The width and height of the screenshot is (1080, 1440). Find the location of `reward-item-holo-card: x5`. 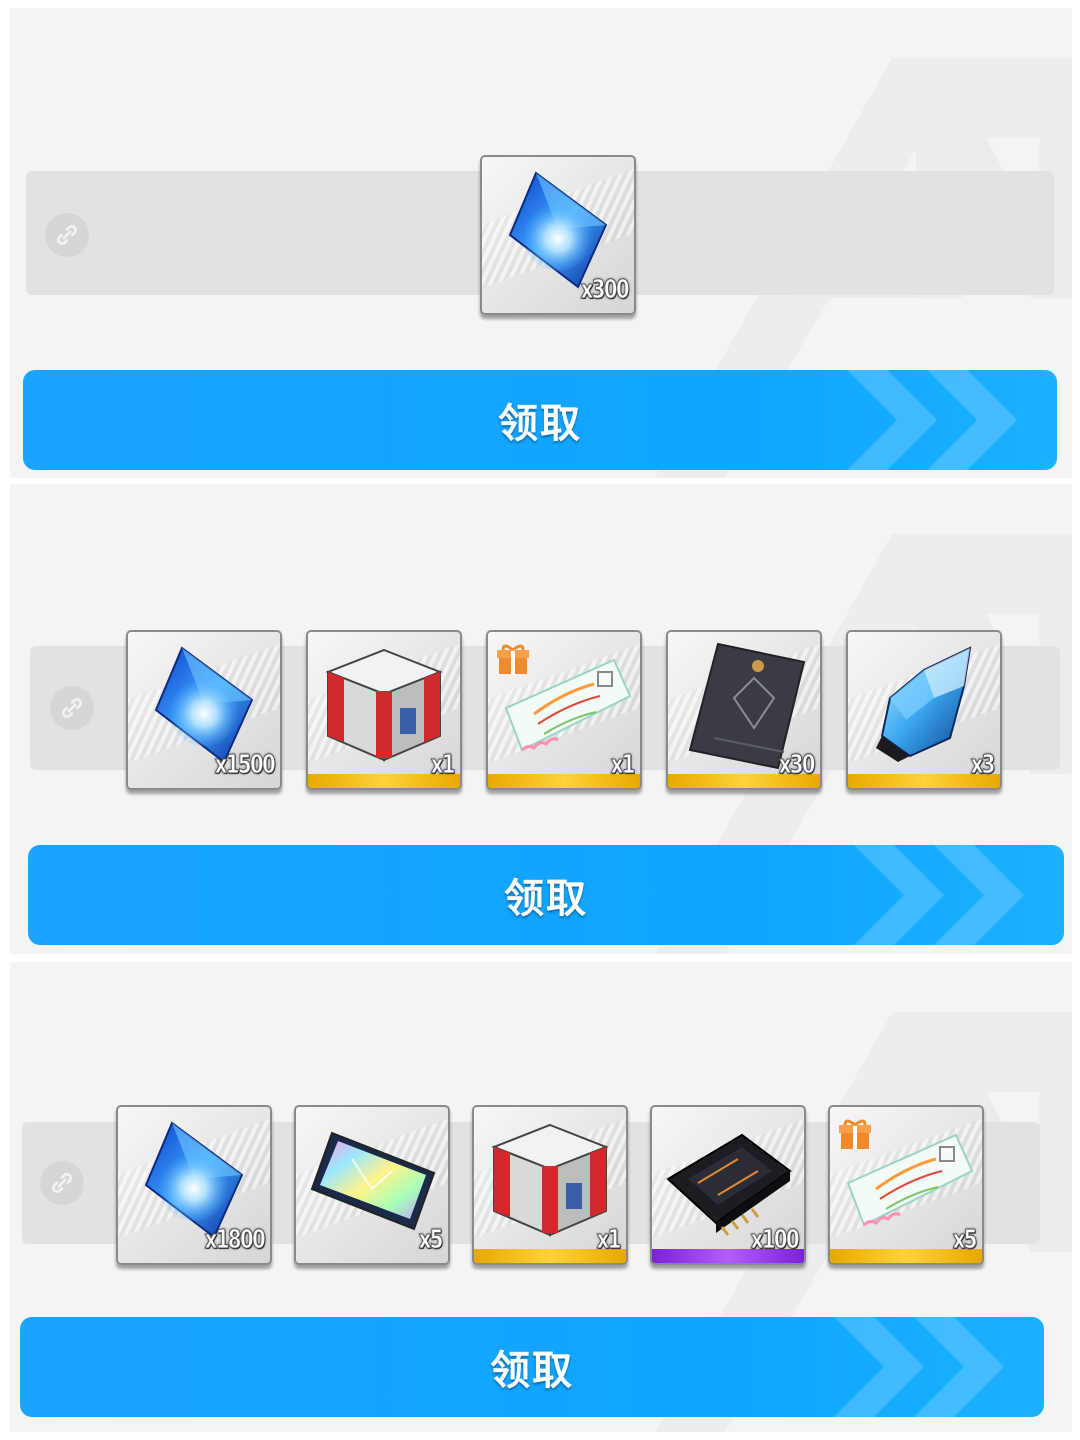

reward-item-holo-card: x5 is located at coordinates (372, 1185).